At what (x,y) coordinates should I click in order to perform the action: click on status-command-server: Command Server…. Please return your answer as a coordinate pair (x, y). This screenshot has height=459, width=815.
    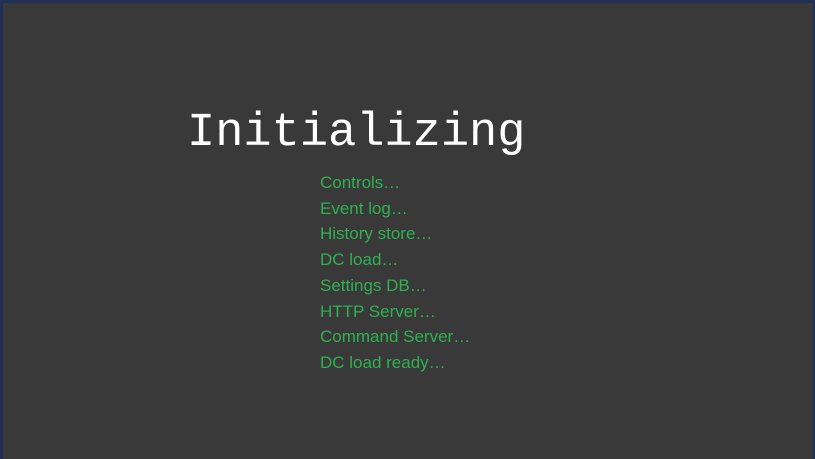
    Looking at the image, I should click on (395, 337).